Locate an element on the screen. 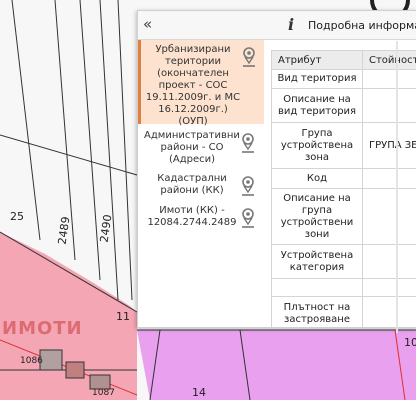 This screenshot has width=416, height=400. table-row: Плътност на застрояване is located at coordinates (343, 311).